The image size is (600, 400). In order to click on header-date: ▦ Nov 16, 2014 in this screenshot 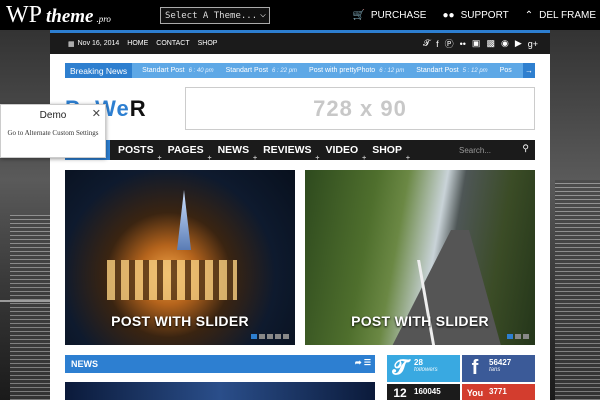, I will do `click(93, 44)`.